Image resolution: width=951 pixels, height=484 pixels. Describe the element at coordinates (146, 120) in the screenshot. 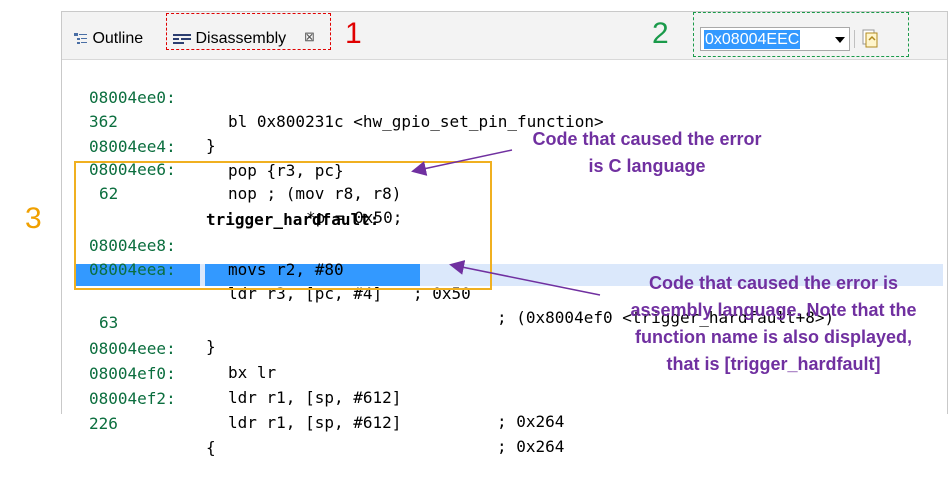

I see `code-line: 362 }` at that location.